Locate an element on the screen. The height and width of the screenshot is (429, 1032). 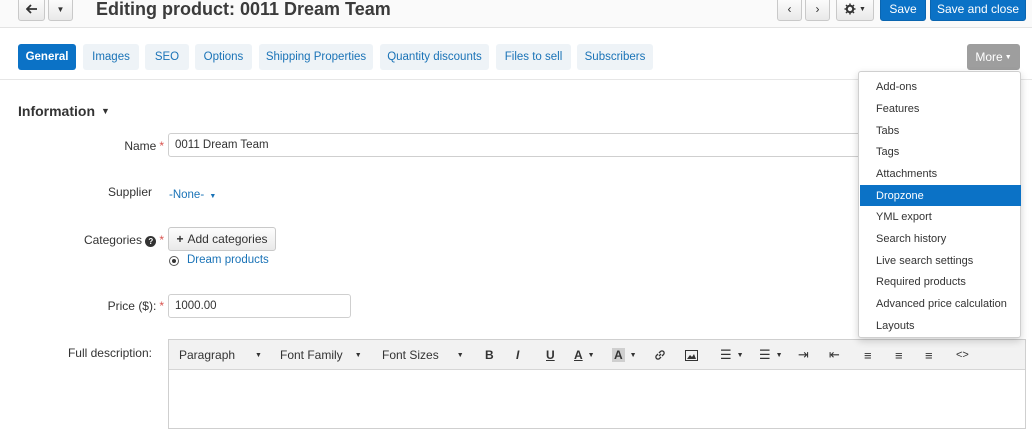
category-link: Dream products is located at coordinates (228, 260).